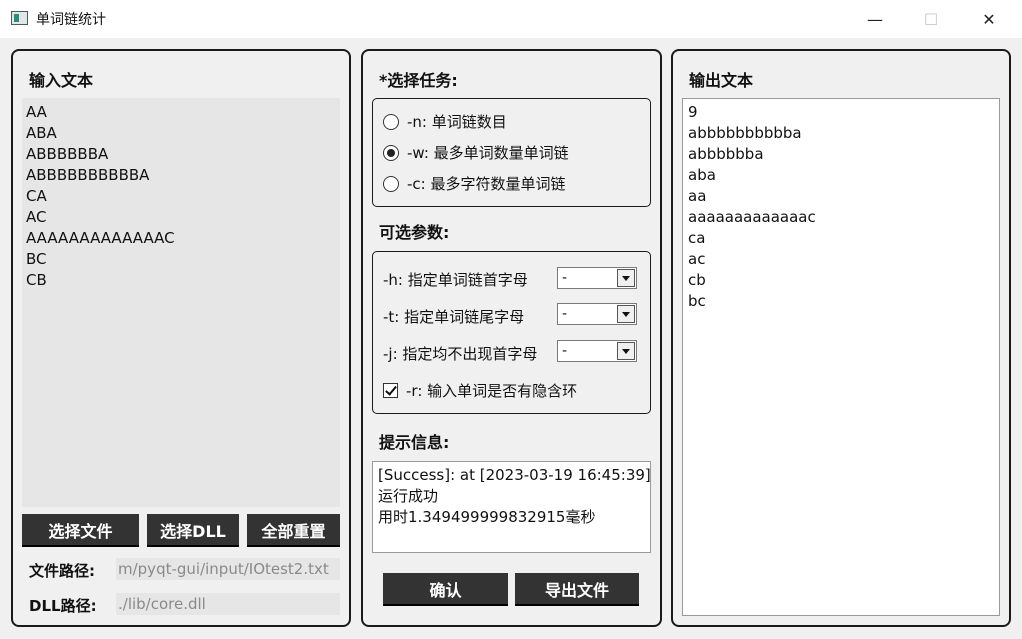  I want to click on output-line: 9, so click(693, 112).